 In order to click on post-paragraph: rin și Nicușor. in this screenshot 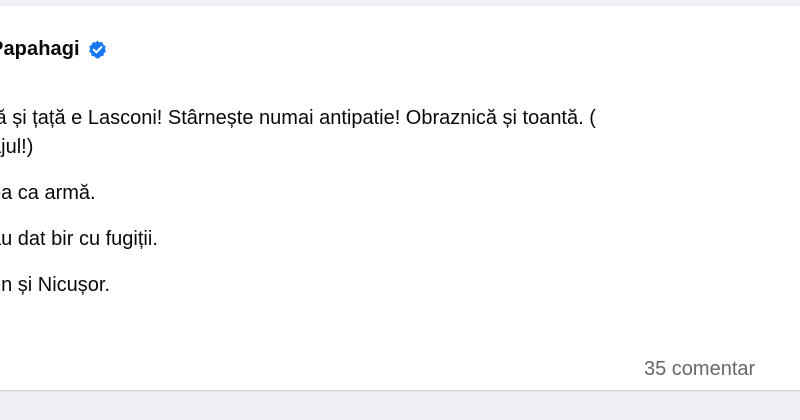, I will do `click(400, 285)`.